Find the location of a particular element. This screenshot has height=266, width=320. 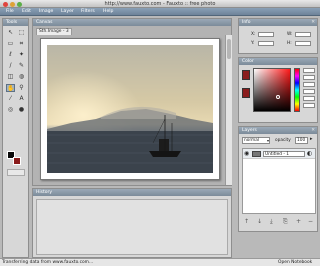

blend-mode-select: normal ▾ is located at coordinates (256, 140).